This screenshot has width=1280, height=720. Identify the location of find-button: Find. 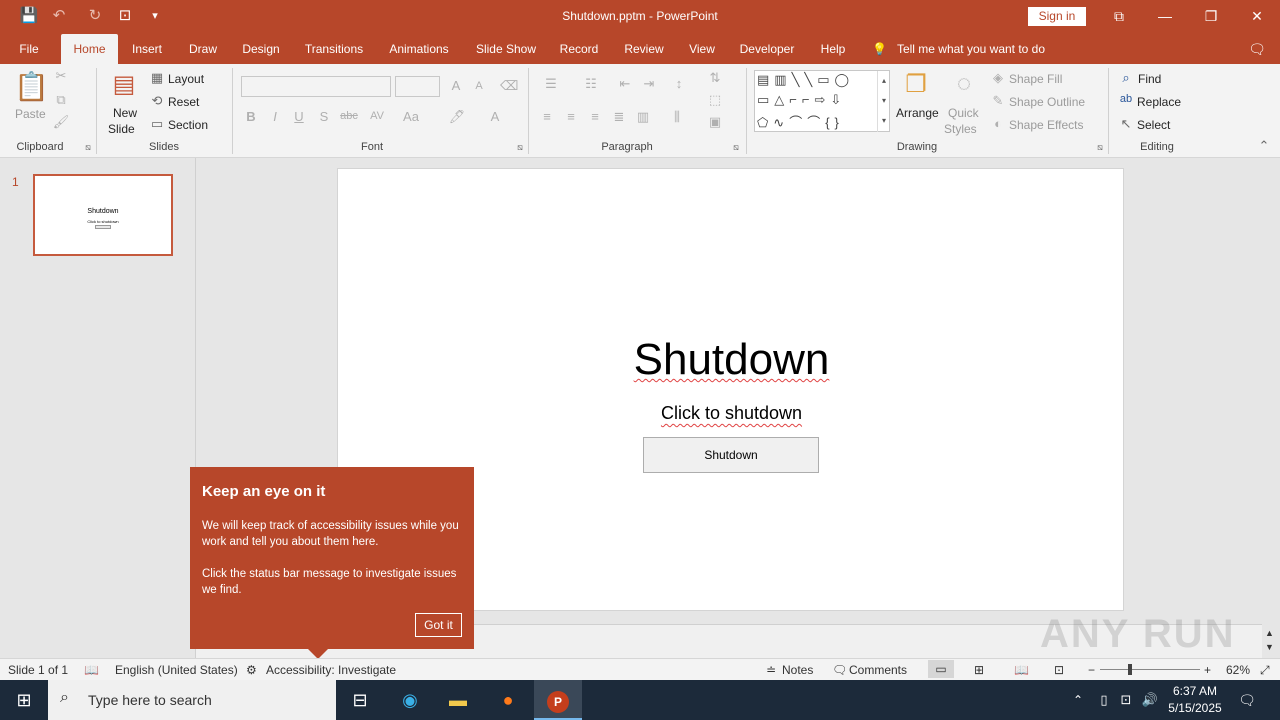
(1149, 79).